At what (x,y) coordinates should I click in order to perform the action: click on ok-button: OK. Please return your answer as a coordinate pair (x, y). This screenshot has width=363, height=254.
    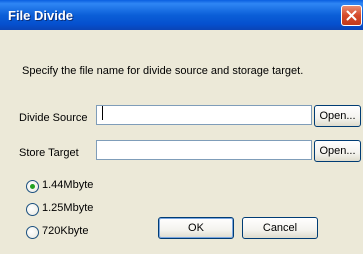
    Looking at the image, I should click on (196, 228).